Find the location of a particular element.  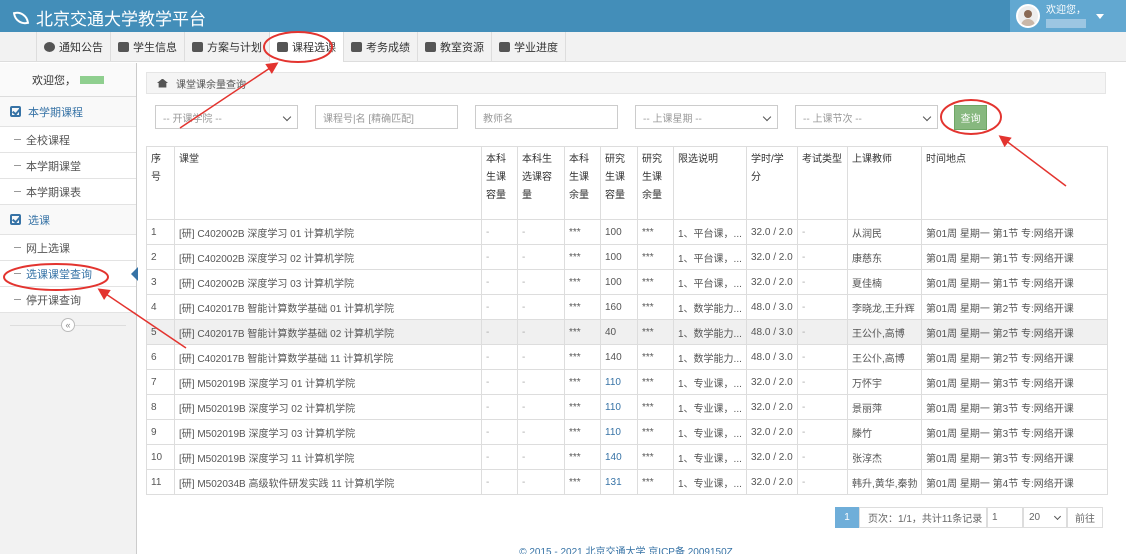

sidebar-item-0-2: 本学期课表 is located at coordinates (68, 192).